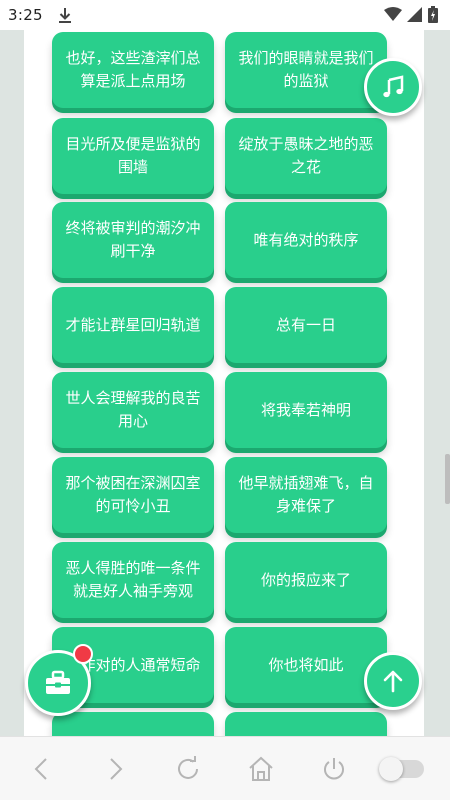 The image size is (450, 800). What do you see at coordinates (391, 769) in the screenshot?
I see `toggle-knob` at bounding box center [391, 769].